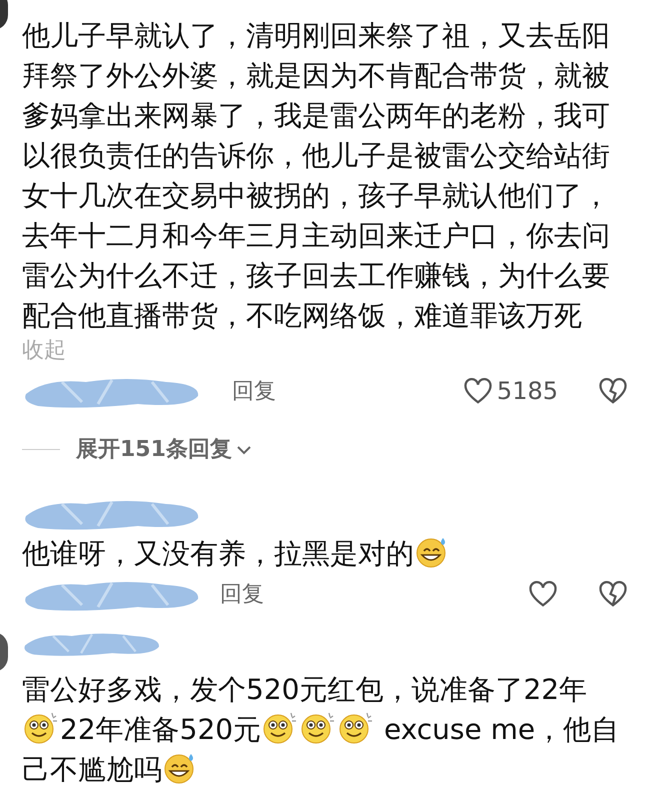  I want to click on comment-text: 雷公好多戏，发个520元红包，说准备了22年 22年准备520元 excuse me，他自己不尴尬吗, so click(321, 730).